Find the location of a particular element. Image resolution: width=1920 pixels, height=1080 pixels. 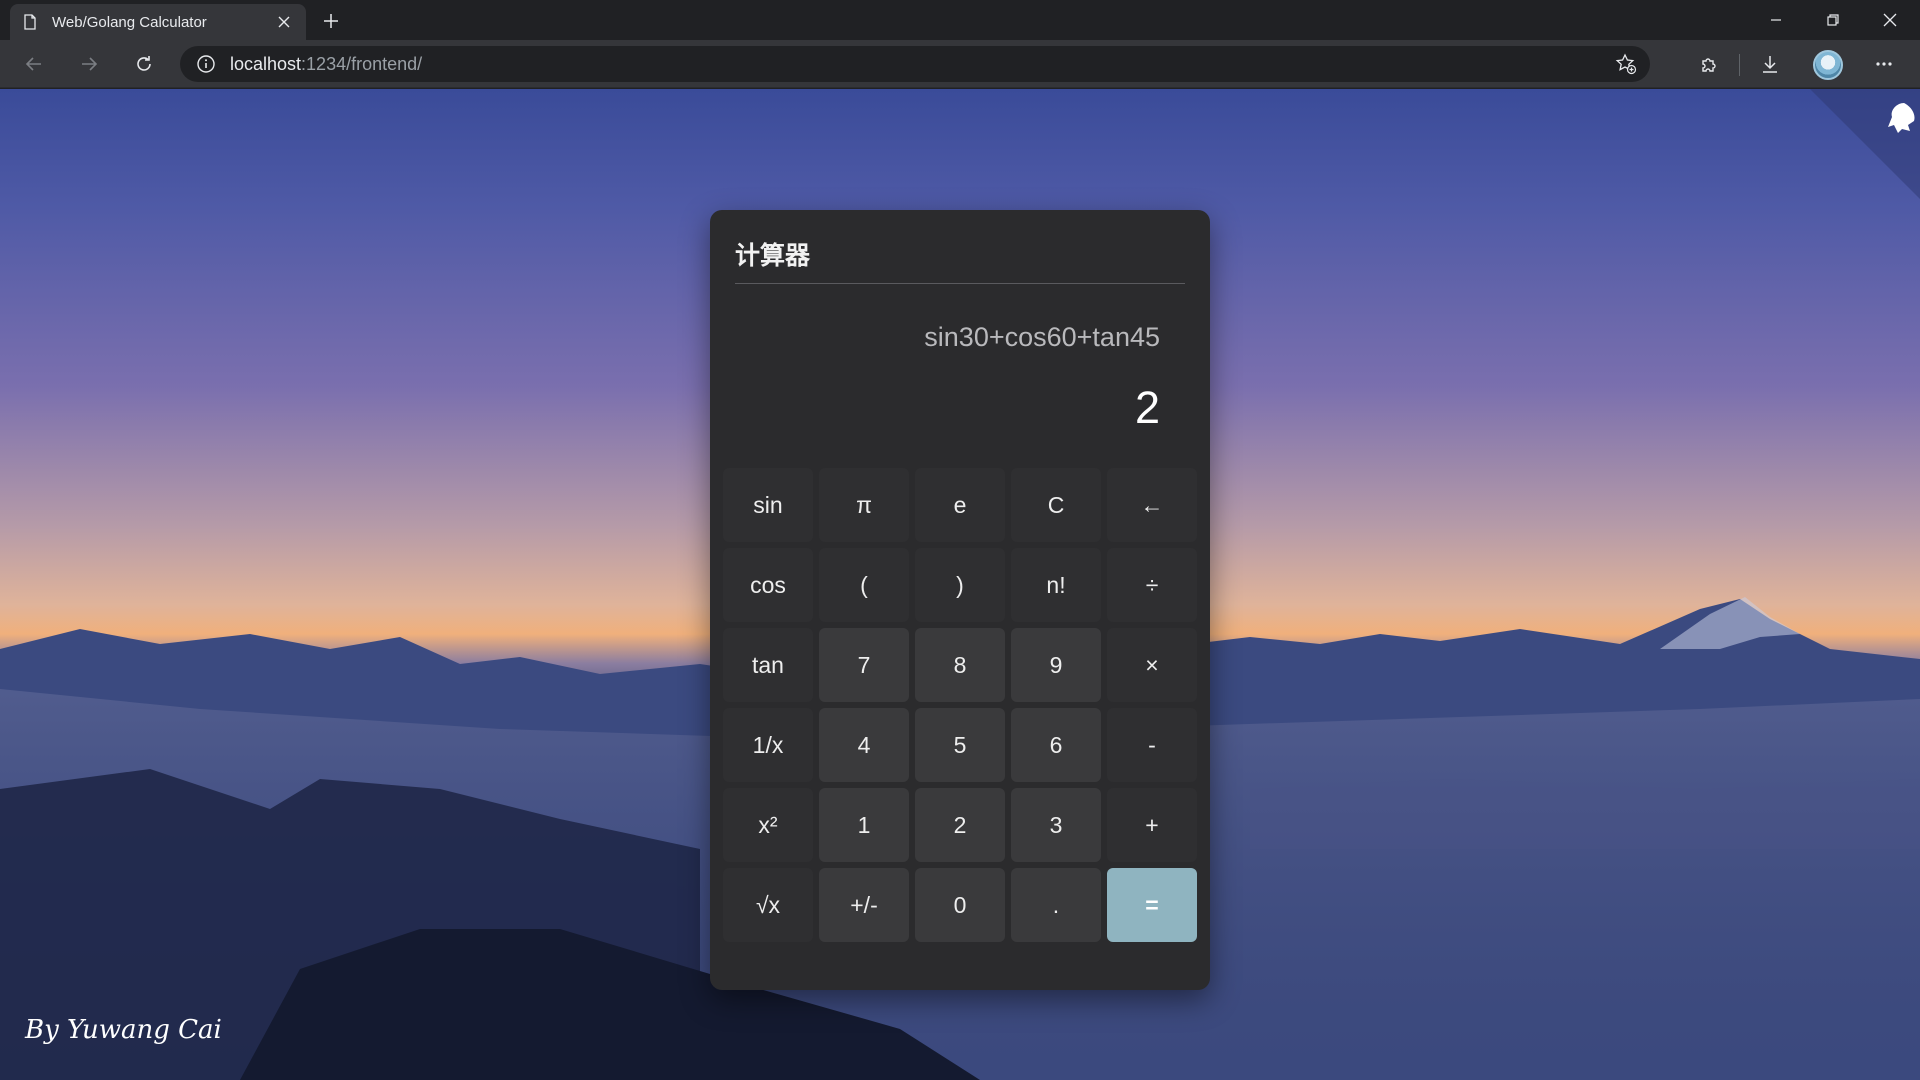

puzzle-icon is located at coordinates (1710, 64).